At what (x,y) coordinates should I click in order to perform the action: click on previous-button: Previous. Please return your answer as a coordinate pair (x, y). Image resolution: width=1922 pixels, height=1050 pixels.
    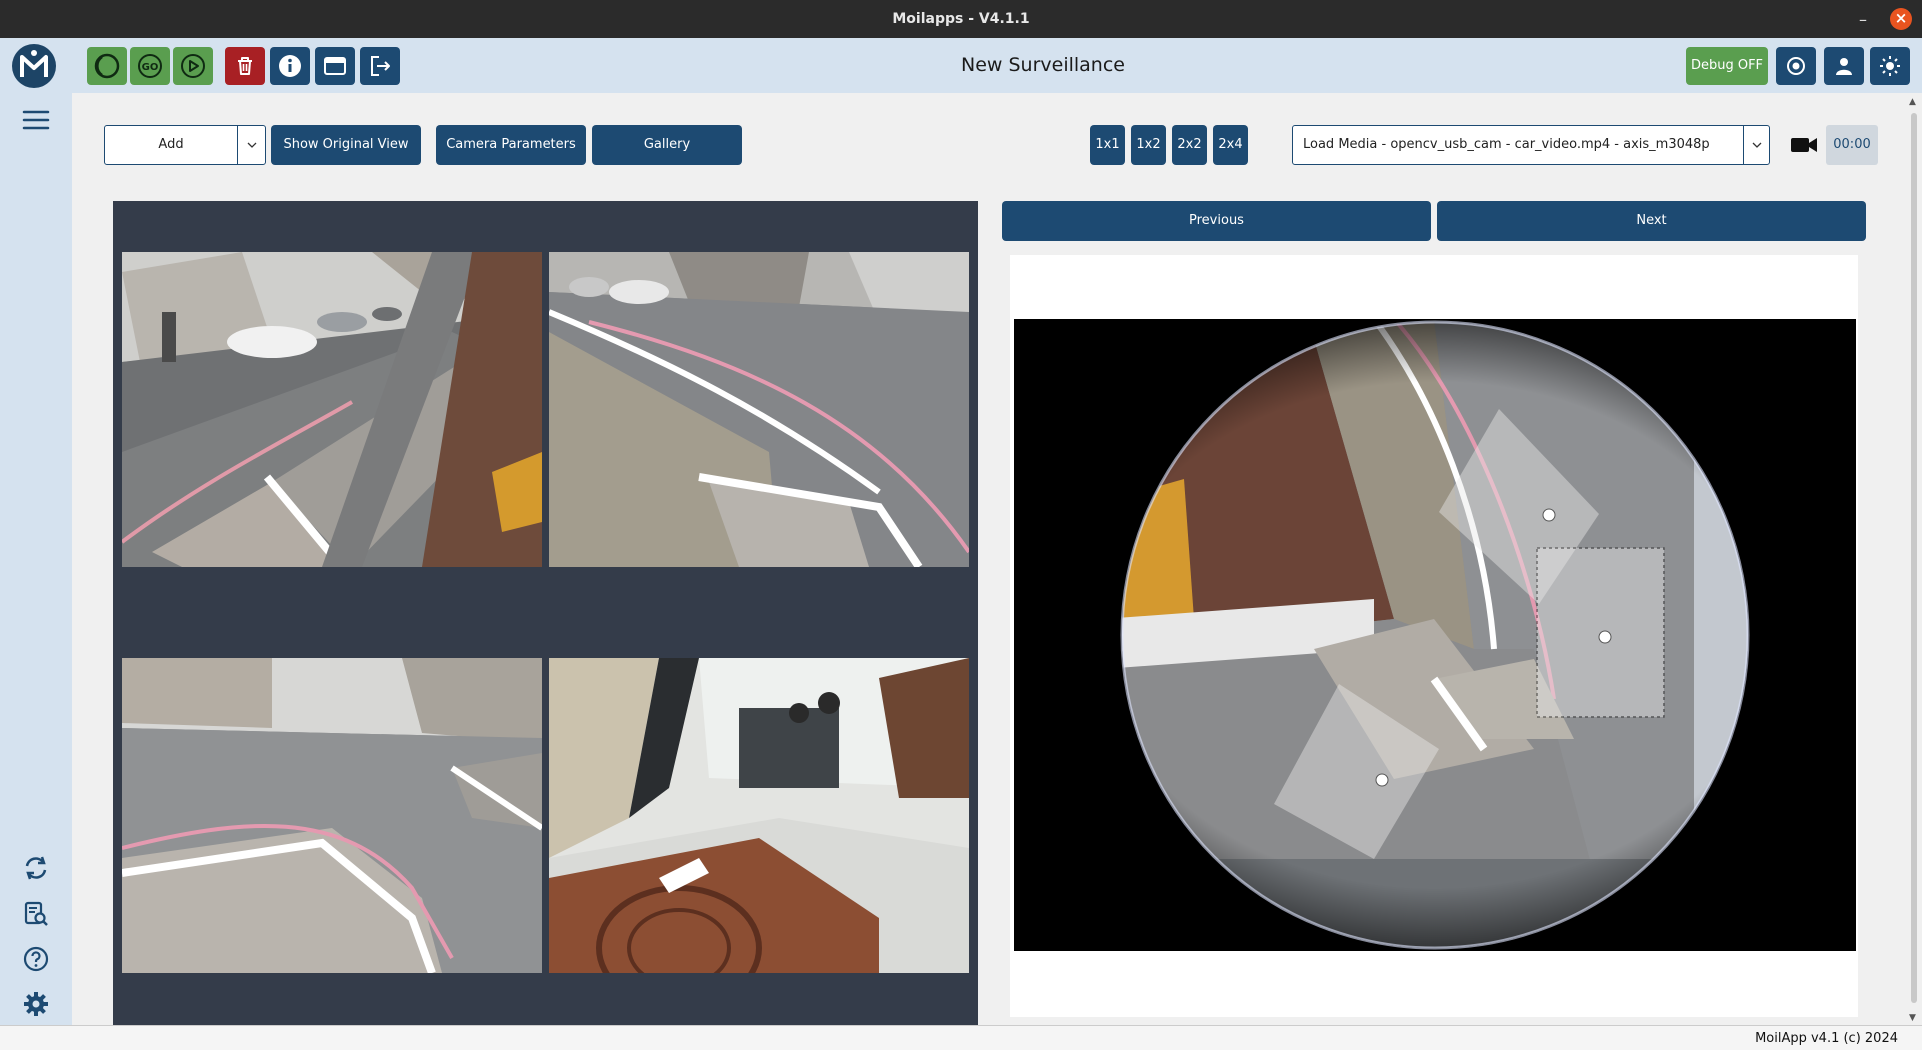
    Looking at the image, I should click on (1216, 221).